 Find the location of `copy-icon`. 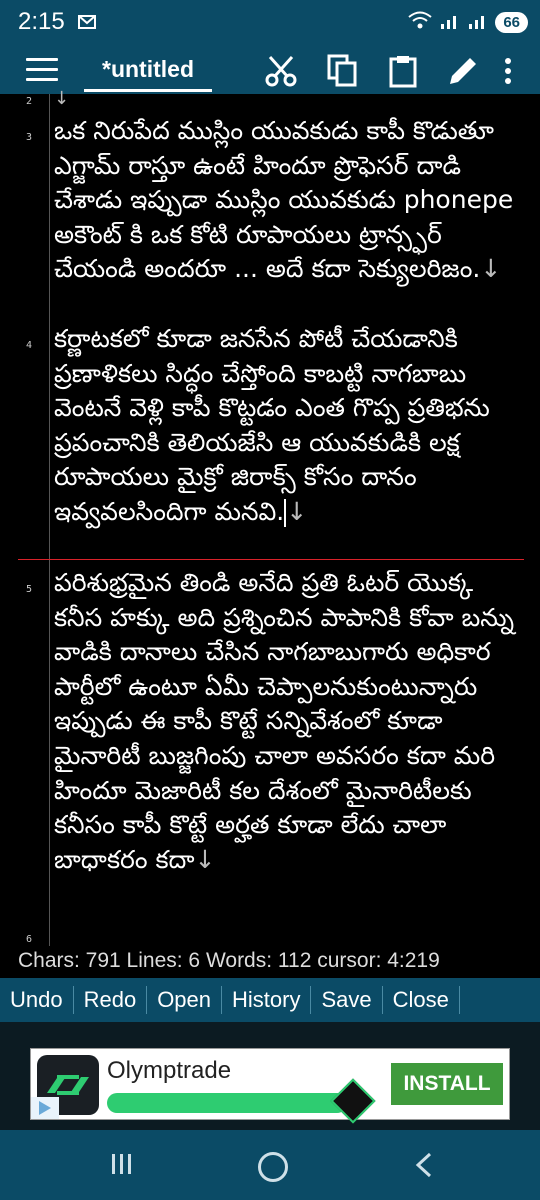

copy-icon is located at coordinates (343, 71).